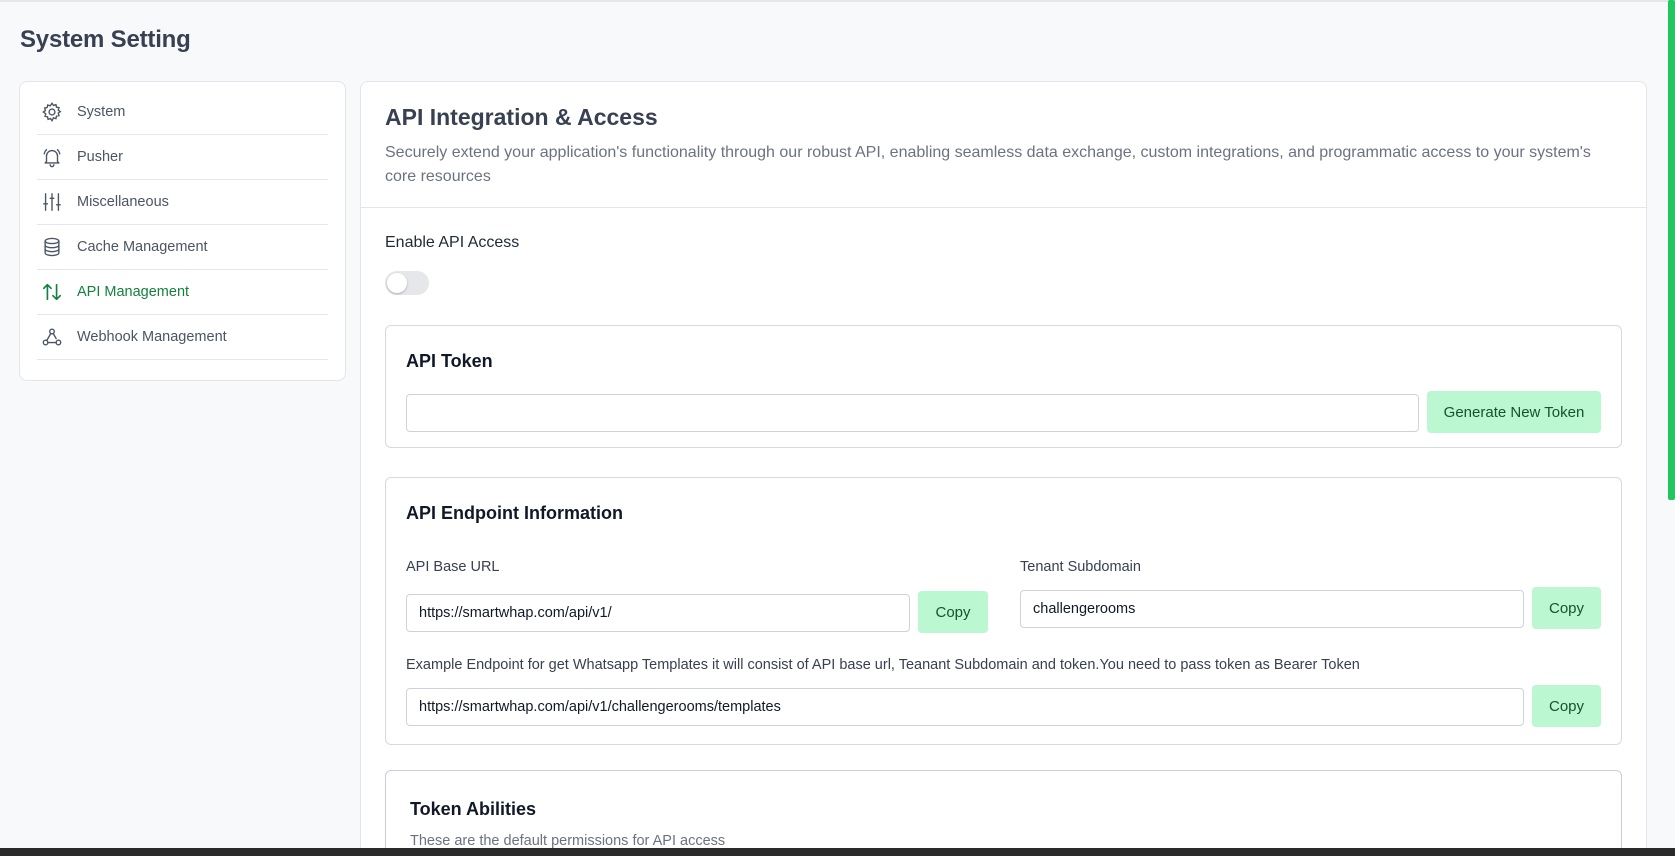 This screenshot has width=1675, height=856. I want to click on bell-icon, so click(52, 157).